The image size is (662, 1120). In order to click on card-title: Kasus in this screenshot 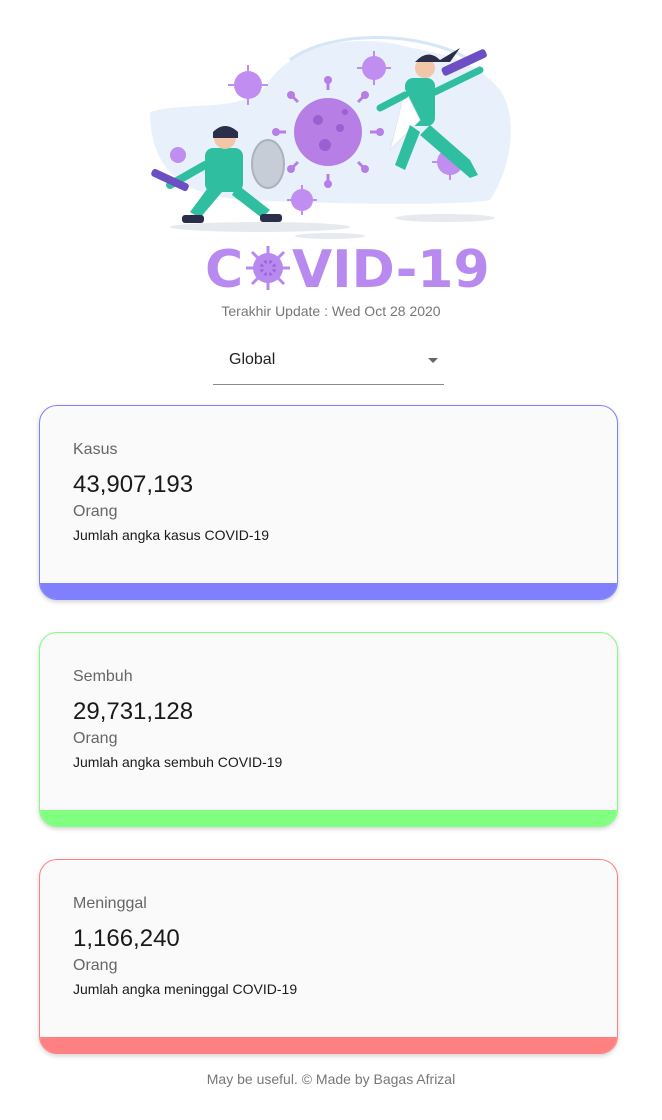, I will do `click(95, 449)`.